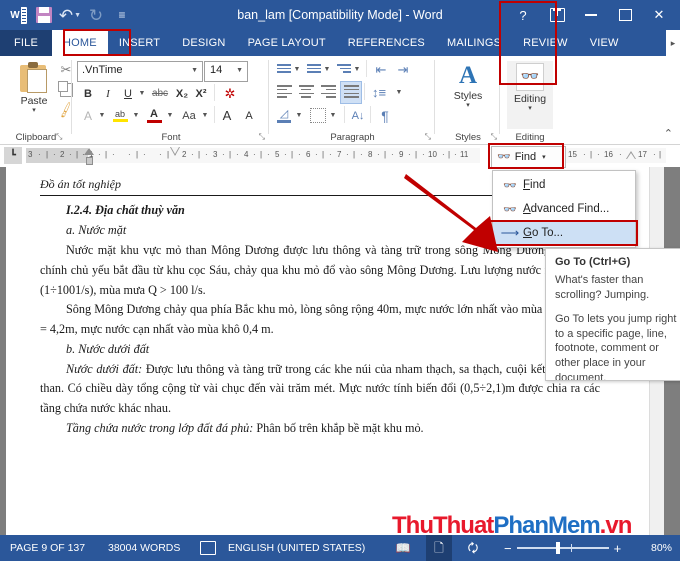 Image resolution: width=680 pixels, height=561 pixels. I want to click on line-spacing-chevron-down-icon: ▼, so click(399, 92).